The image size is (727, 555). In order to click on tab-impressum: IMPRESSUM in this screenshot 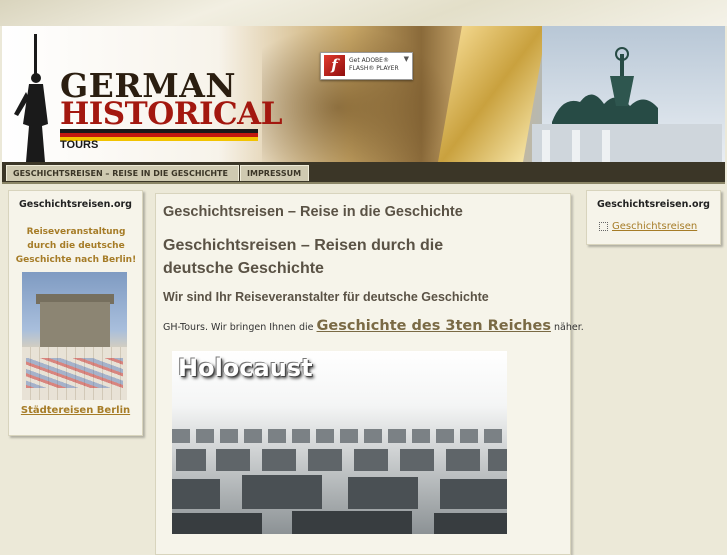, I will do `click(274, 173)`.